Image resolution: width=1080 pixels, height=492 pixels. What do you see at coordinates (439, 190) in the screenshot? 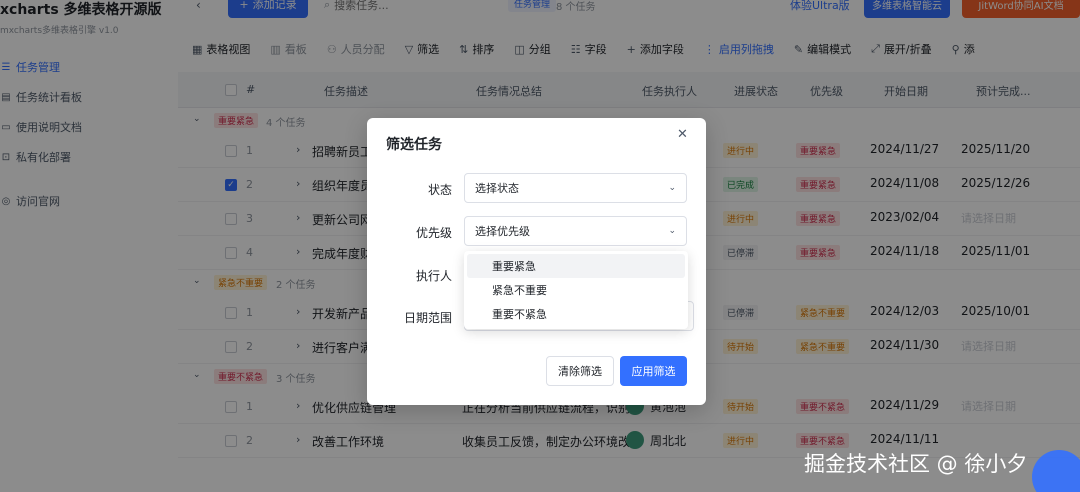
I see `status-label: 状态` at bounding box center [439, 190].